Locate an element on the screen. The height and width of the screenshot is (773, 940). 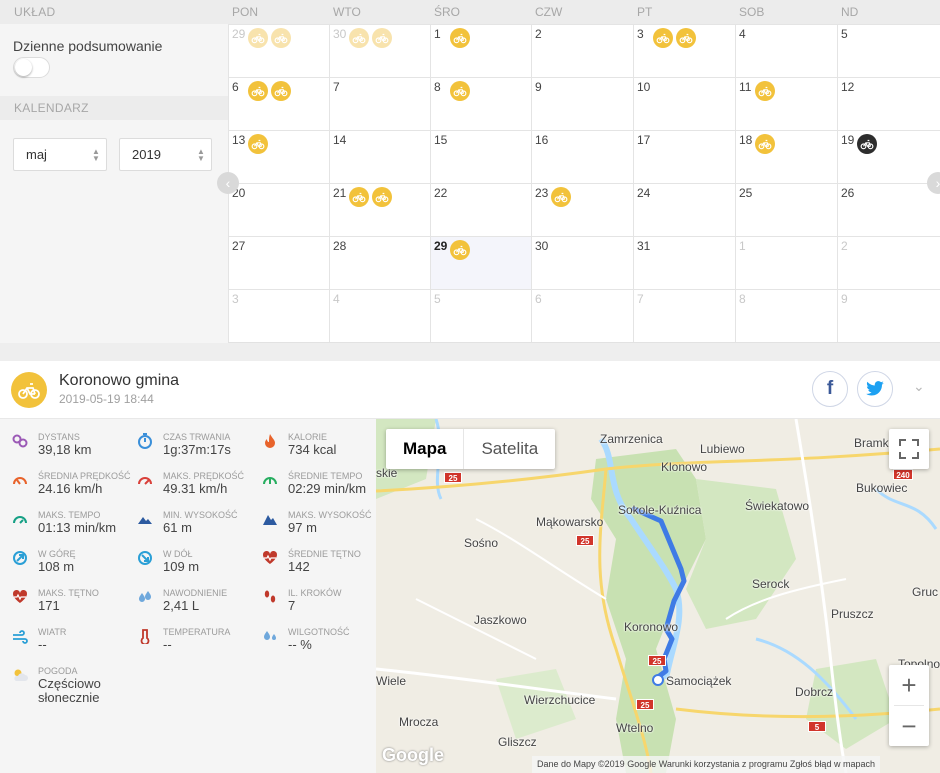
twitter-share-button is located at coordinates (875, 389).